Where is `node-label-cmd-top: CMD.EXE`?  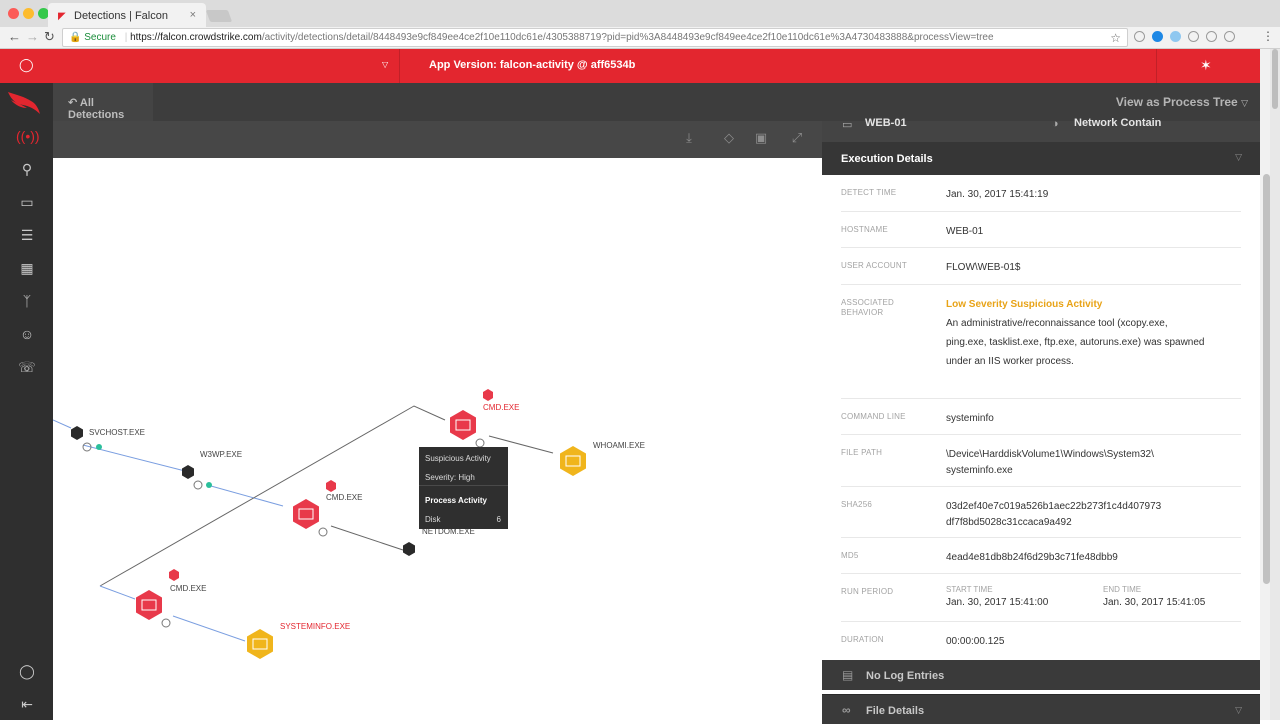
node-label-cmd-top: CMD.EXE is located at coordinates (501, 407).